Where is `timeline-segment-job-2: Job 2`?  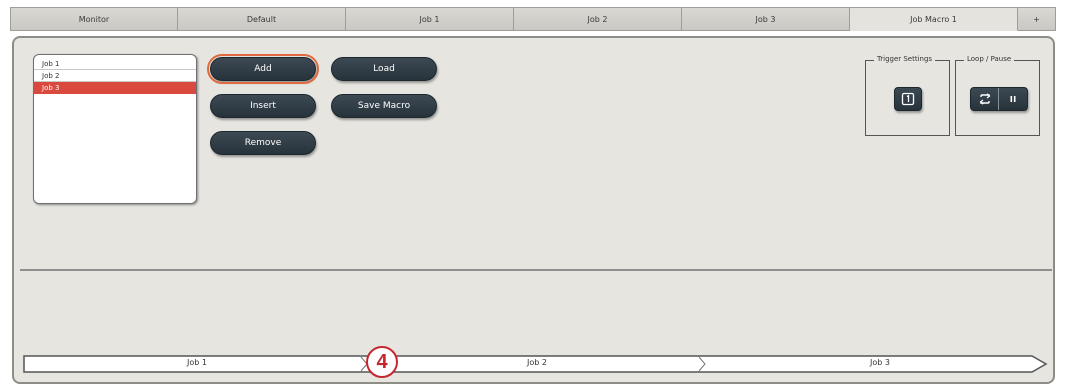 timeline-segment-job-2: Job 2 is located at coordinates (537, 362).